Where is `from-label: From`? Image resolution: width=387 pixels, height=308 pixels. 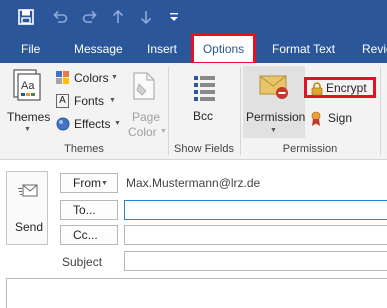
from-label: From is located at coordinates (87, 183).